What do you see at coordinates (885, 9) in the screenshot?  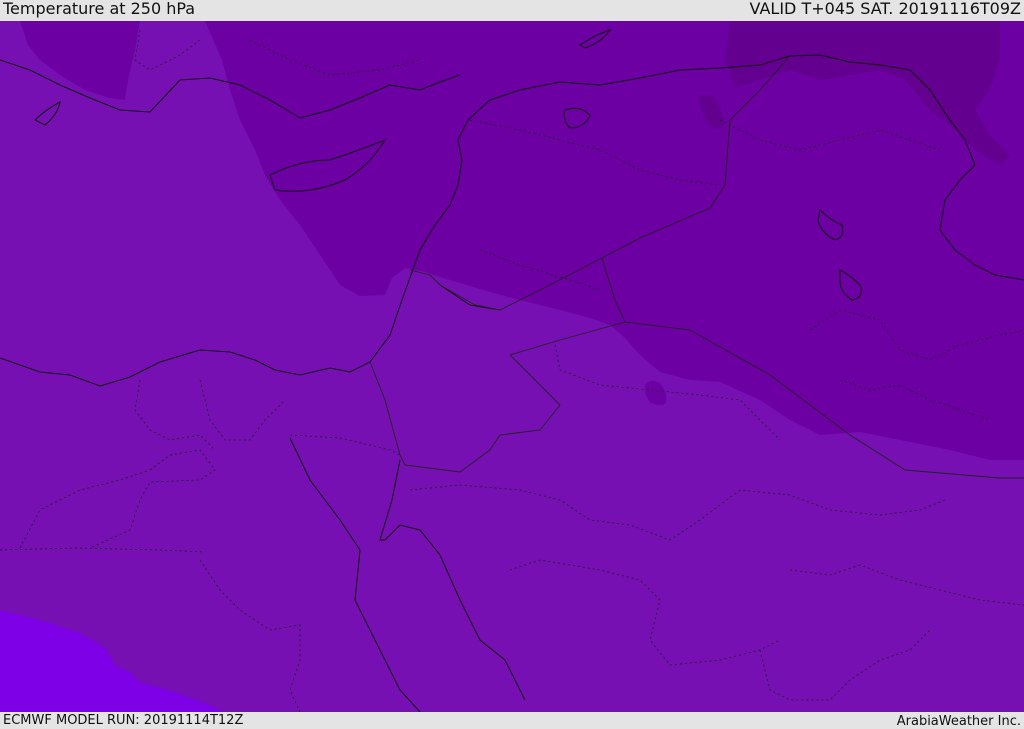 I see `valid-time: VALID T+045 SAT. 20191116T09Z` at bounding box center [885, 9].